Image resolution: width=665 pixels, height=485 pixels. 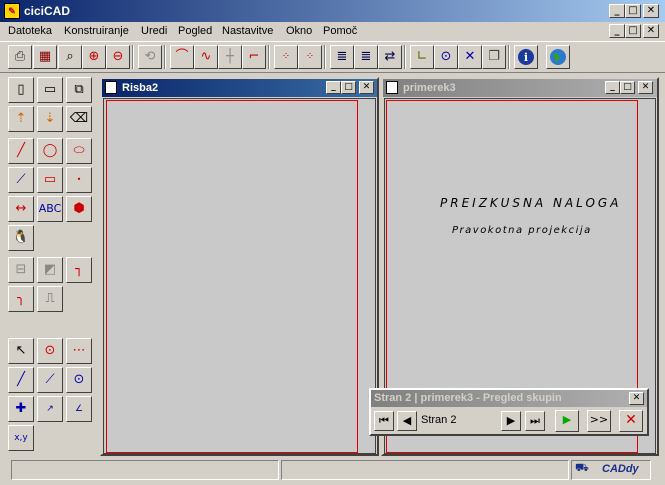 I want to click on corner-icon: ┐, so click(x=79, y=270).